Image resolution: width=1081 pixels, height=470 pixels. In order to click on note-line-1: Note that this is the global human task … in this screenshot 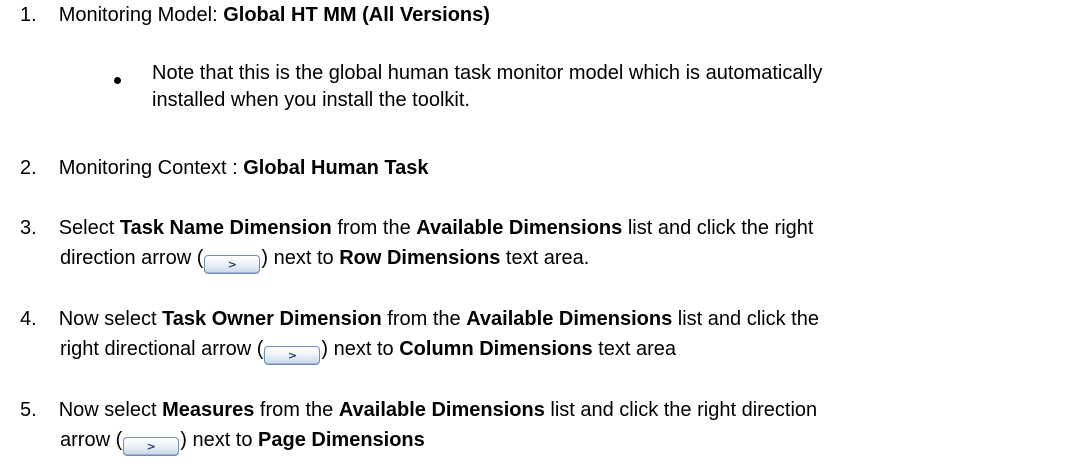, I will do `click(487, 73)`.